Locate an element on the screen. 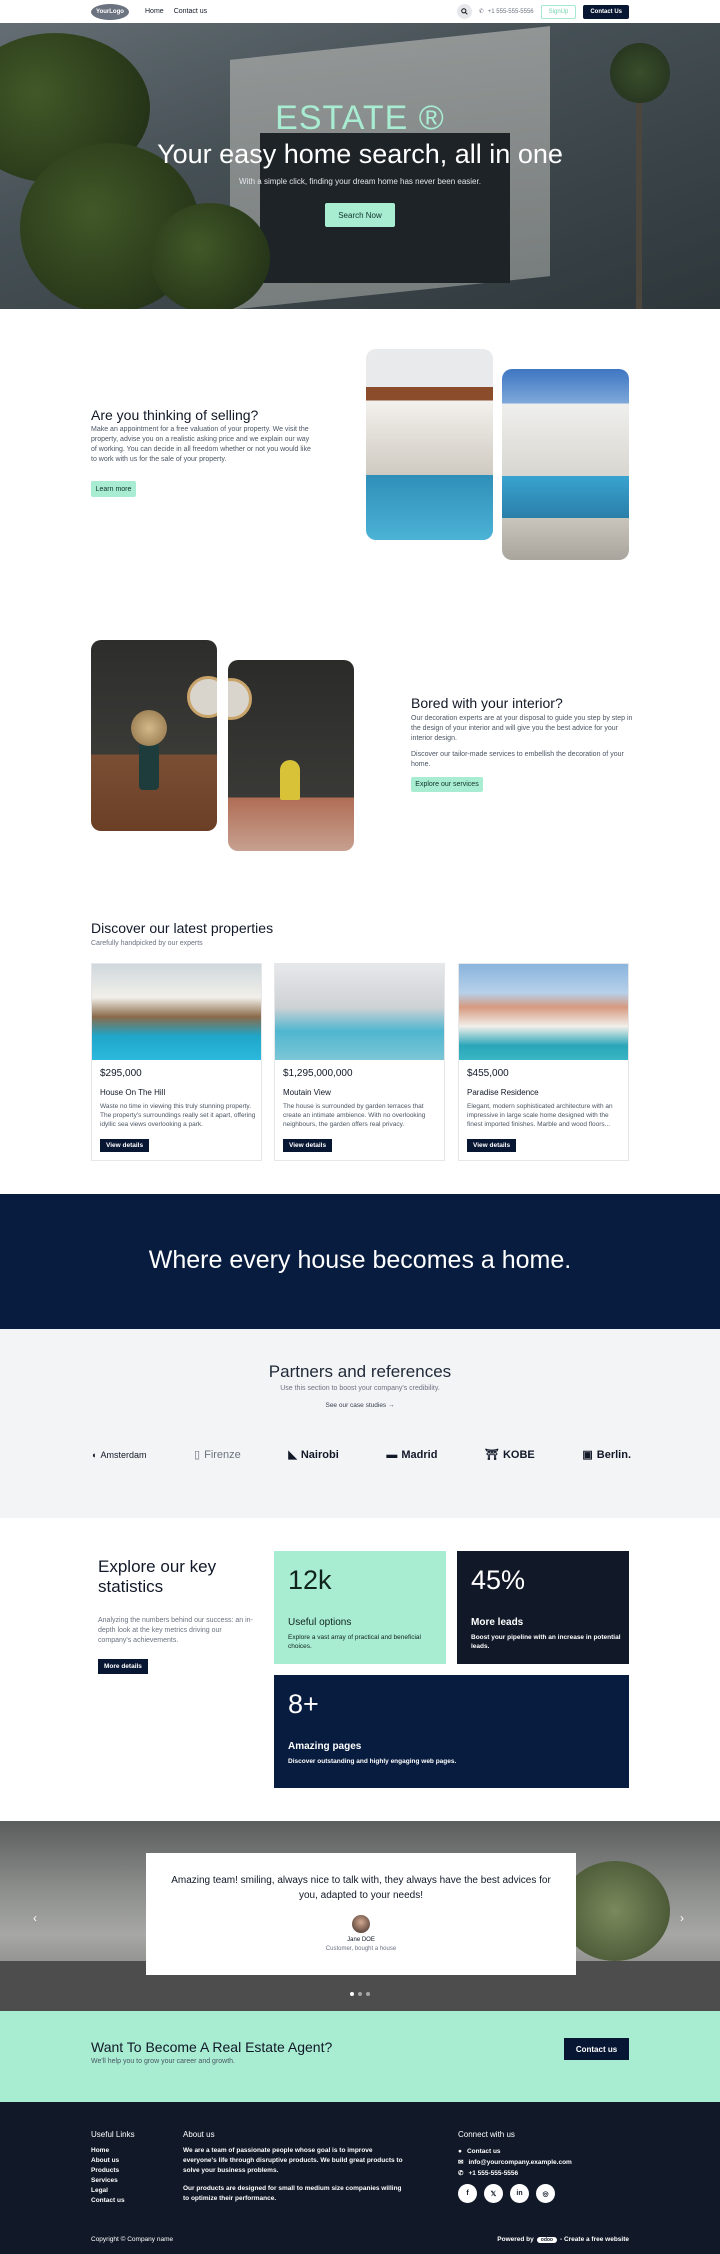 Image resolution: width=720 pixels, height=2254 pixels. learn-more-button: Learn more is located at coordinates (113, 489).